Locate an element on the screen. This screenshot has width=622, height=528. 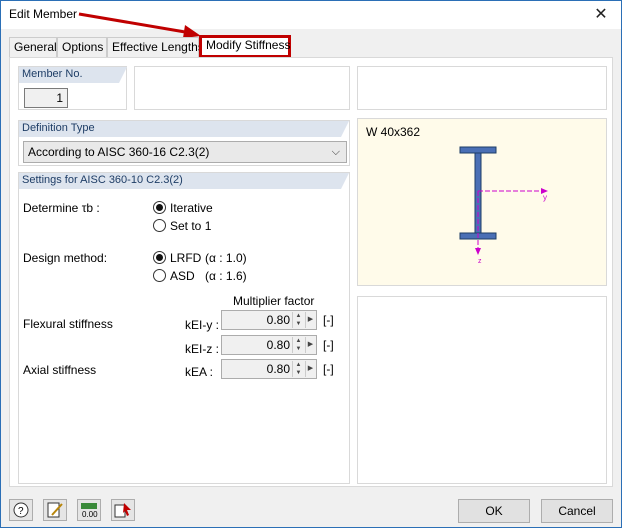
units-icon: 0.00 is located at coordinates (89, 510).